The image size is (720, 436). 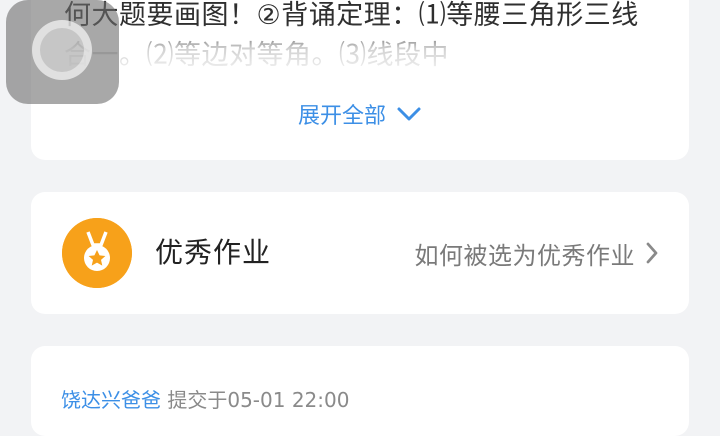 What do you see at coordinates (258, 400) in the screenshot?
I see `submission-time: 提交于05-01 22:00` at bounding box center [258, 400].